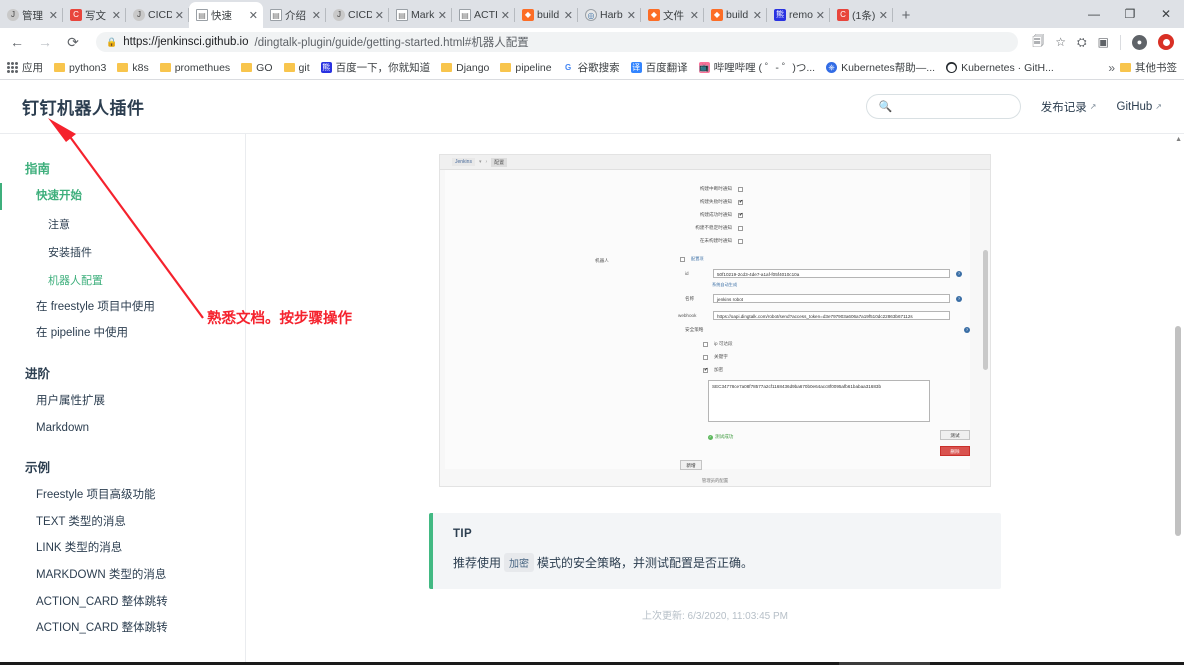 This screenshot has height=665, width=1184. Describe the element at coordinates (831, 298) in the screenshot. I see `name-input: jenkins robot` at that location.